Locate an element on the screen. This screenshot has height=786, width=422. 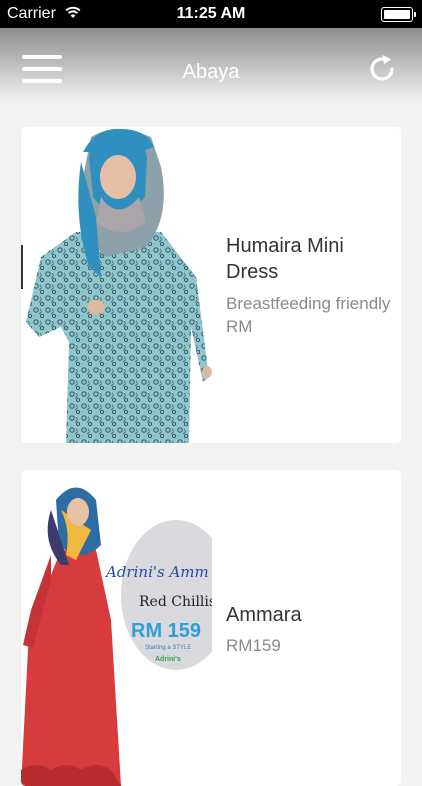
refresh-icon is located at coordinates (382, 68).